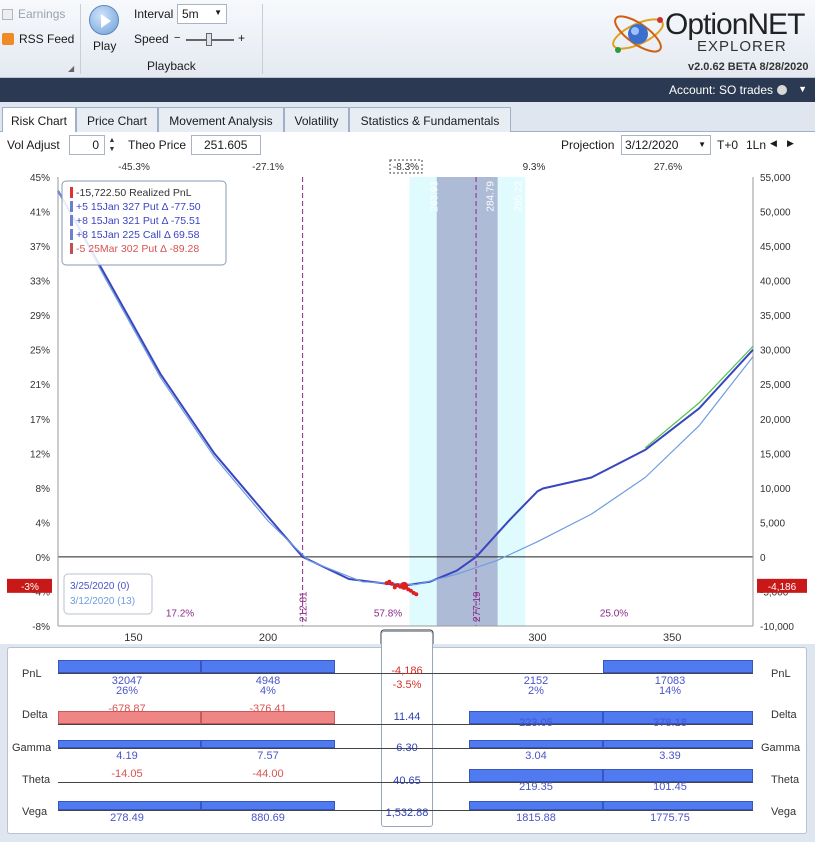  I want to click on speed-slider: − +, so click(211, 38).